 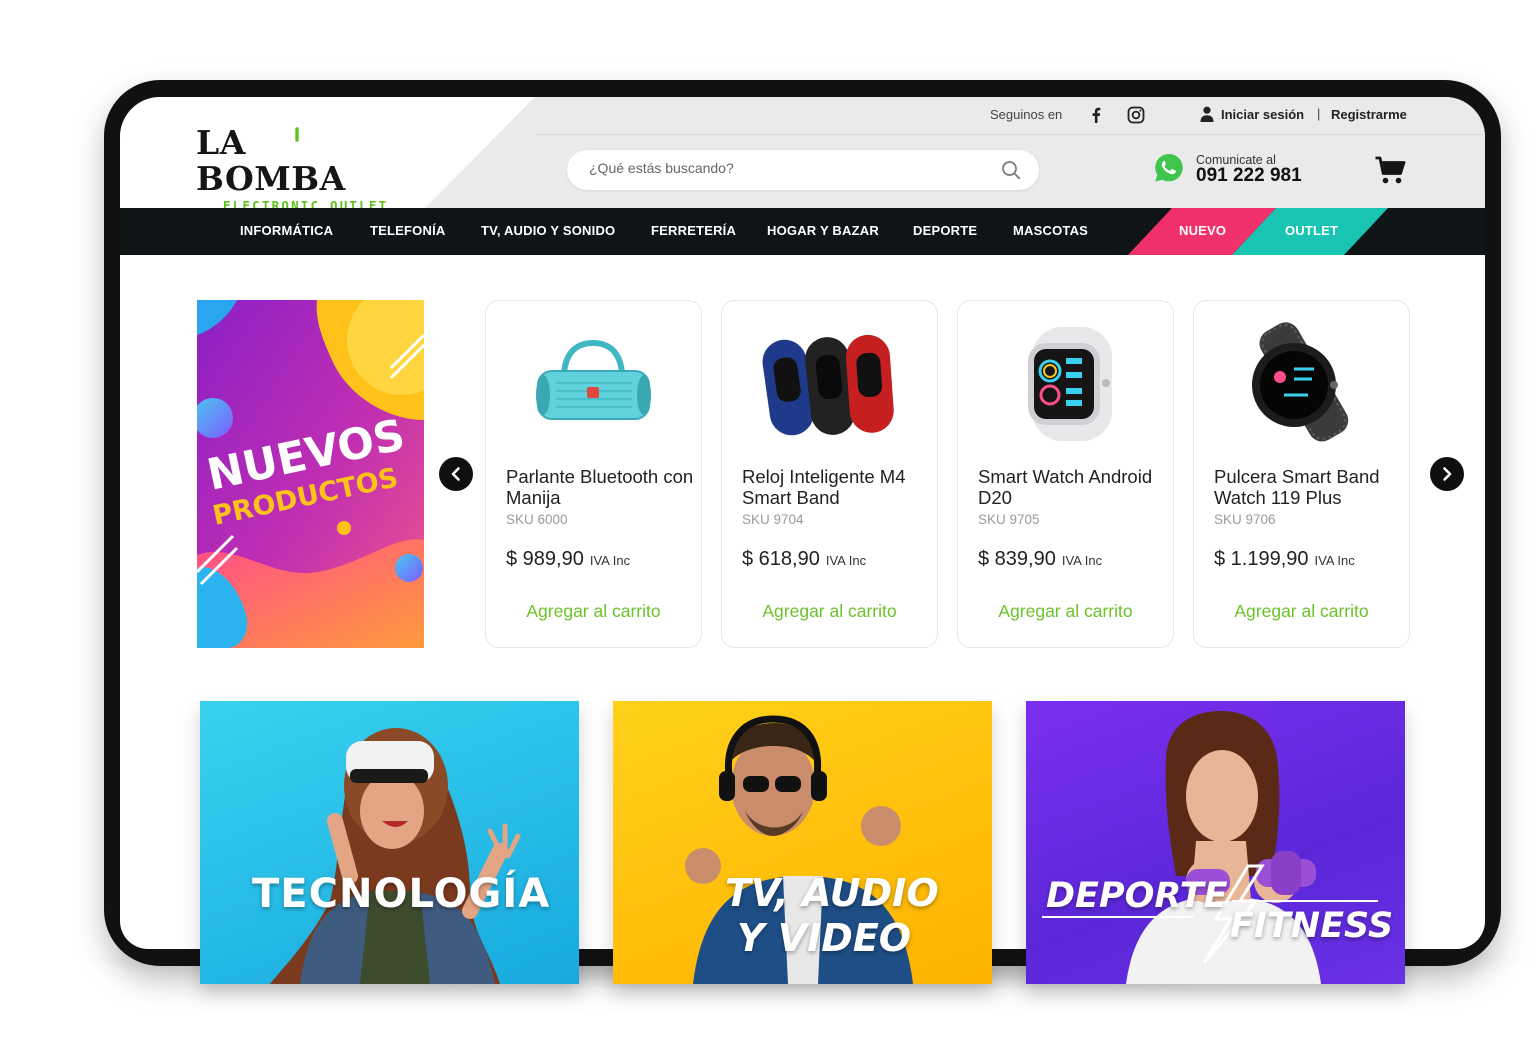 What do you see at coordinates (1390, 170) in the screenshot?
I see `shopping-cart-icon` at bounding box center [1390, 170].